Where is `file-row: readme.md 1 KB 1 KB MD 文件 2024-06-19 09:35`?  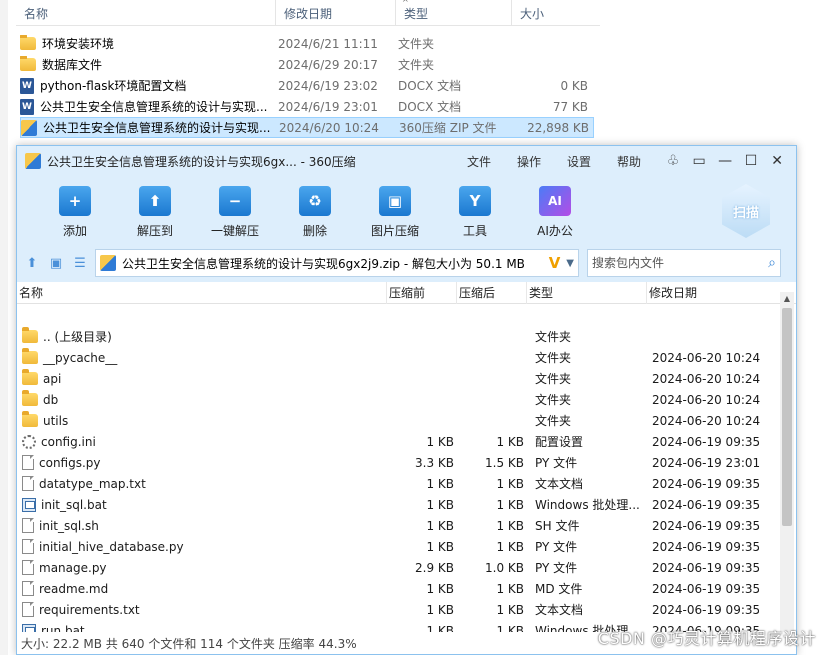
file-row: readme.md 1 KB 1 KB MD 文件 2024-06-19 09:35 is located at coordinates (398, 588).